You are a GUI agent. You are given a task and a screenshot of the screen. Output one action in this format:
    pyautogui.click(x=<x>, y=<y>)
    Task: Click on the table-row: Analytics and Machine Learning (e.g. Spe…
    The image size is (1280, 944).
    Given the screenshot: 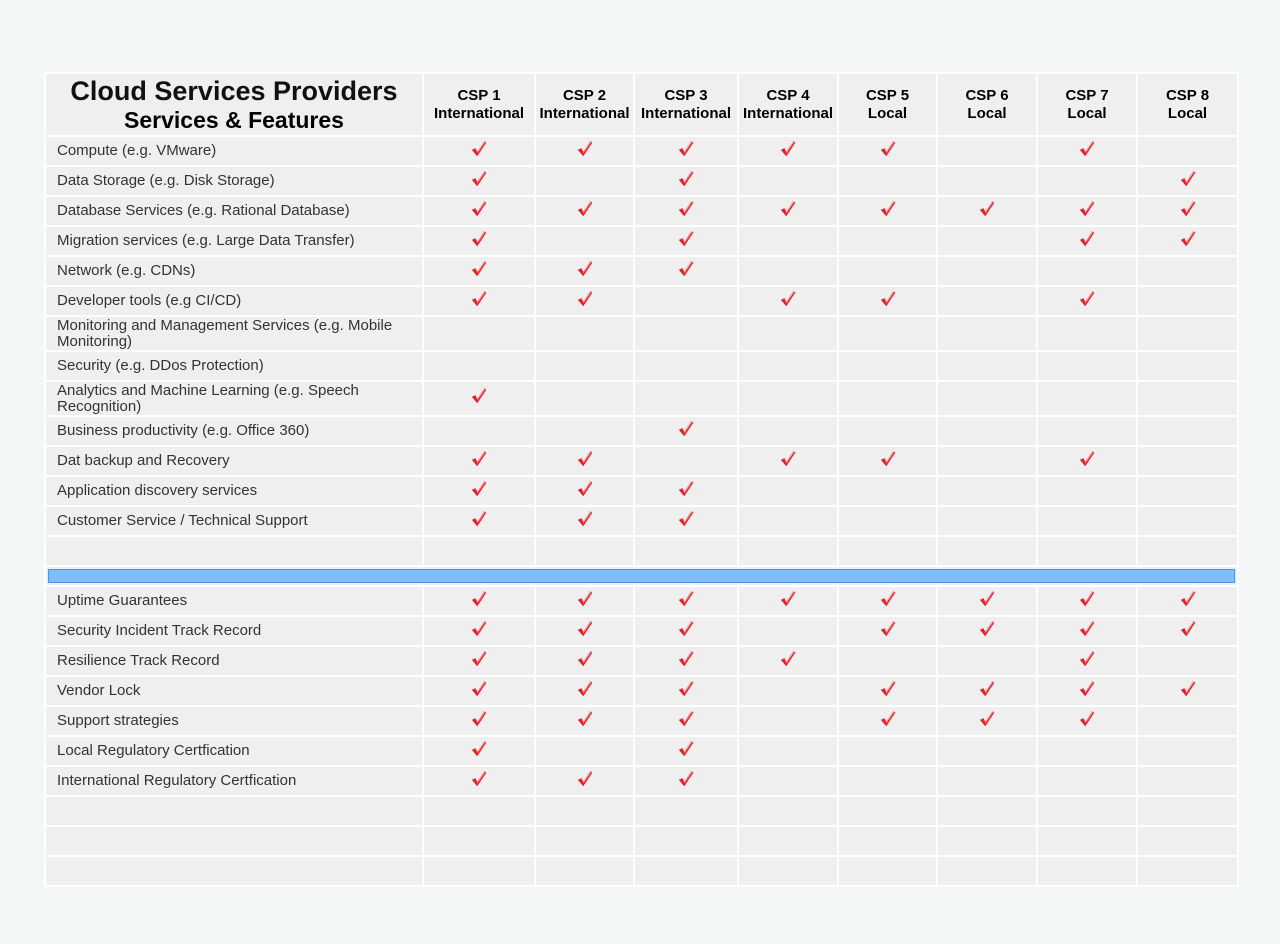 What is the action you would take?
    pyautogui.click(x=641, y=398)
    